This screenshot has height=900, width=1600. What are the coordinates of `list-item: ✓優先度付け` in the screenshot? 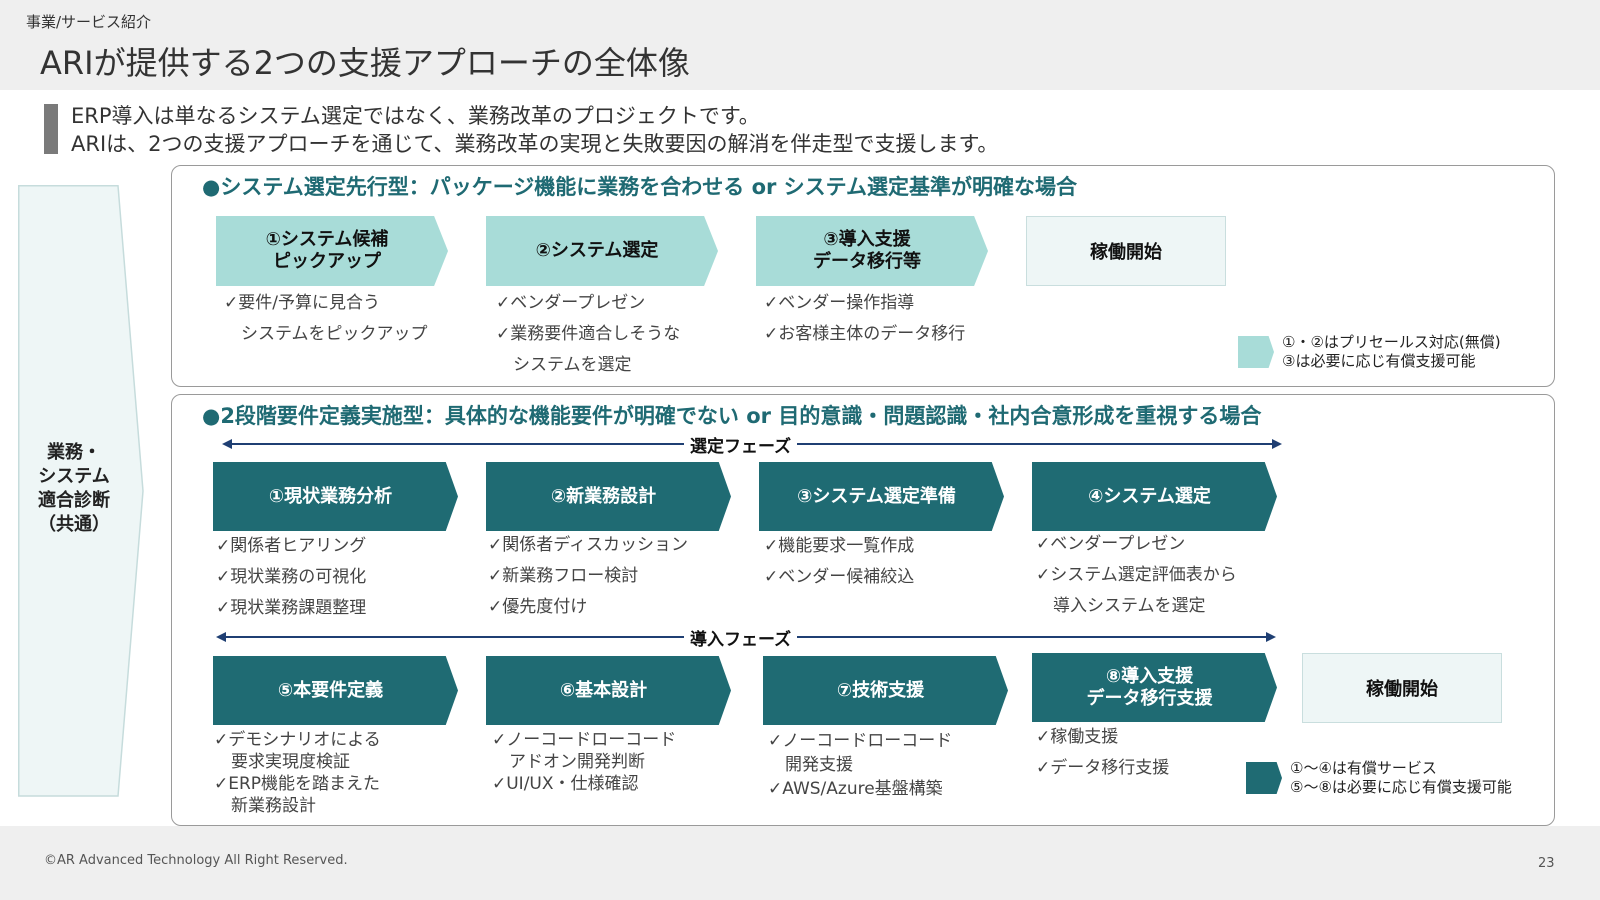 It's located at (538, 607).